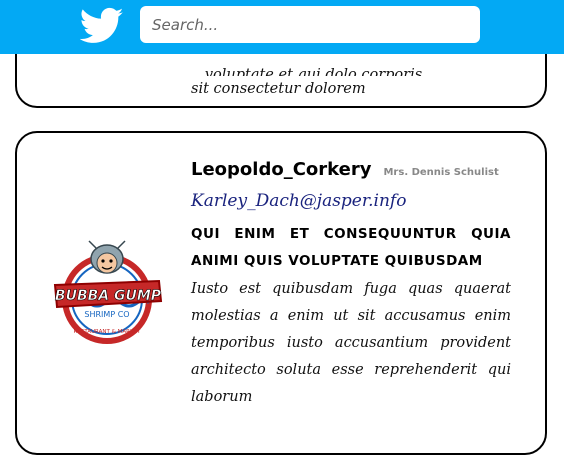 The image size is (564, 474). I want to click on post-header: Leopoldo_Corkery Mrs. Dennis Schulist, so click(351, 169).